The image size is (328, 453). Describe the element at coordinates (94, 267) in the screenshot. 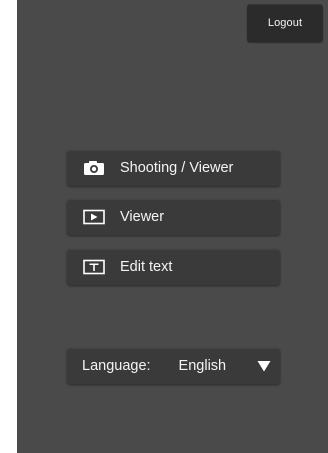

I see `text-t-icon` at that location.